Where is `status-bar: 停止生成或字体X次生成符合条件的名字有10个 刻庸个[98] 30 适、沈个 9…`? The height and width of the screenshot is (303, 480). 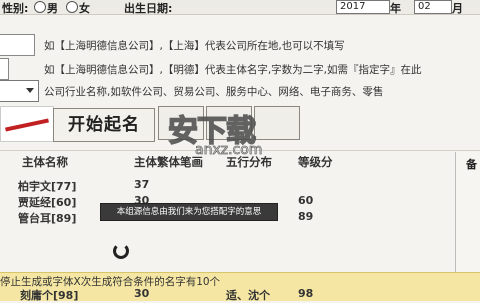
status-bar: 停止生成或字体X次生成符合条件的名字有10个 刻庸个[98] 30 适、沈个 9… is located at coordinates (240, 287).